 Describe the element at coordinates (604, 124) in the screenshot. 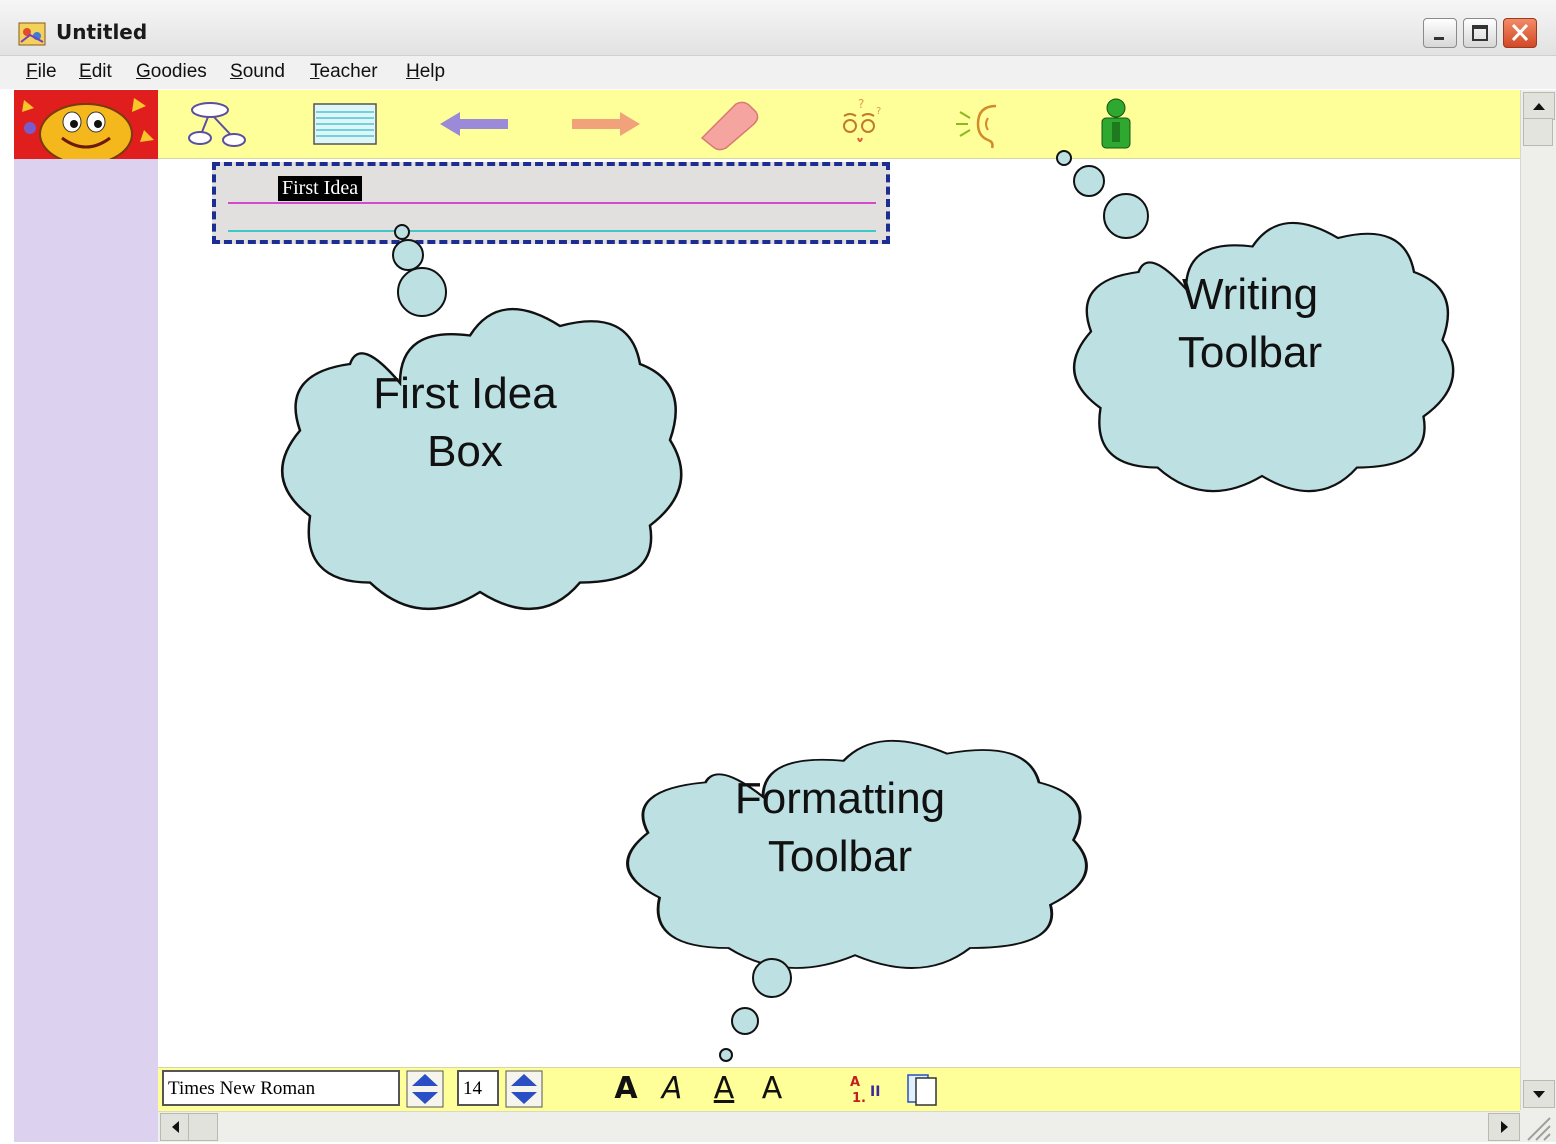

I see `forward-arrow-icon` at that location.